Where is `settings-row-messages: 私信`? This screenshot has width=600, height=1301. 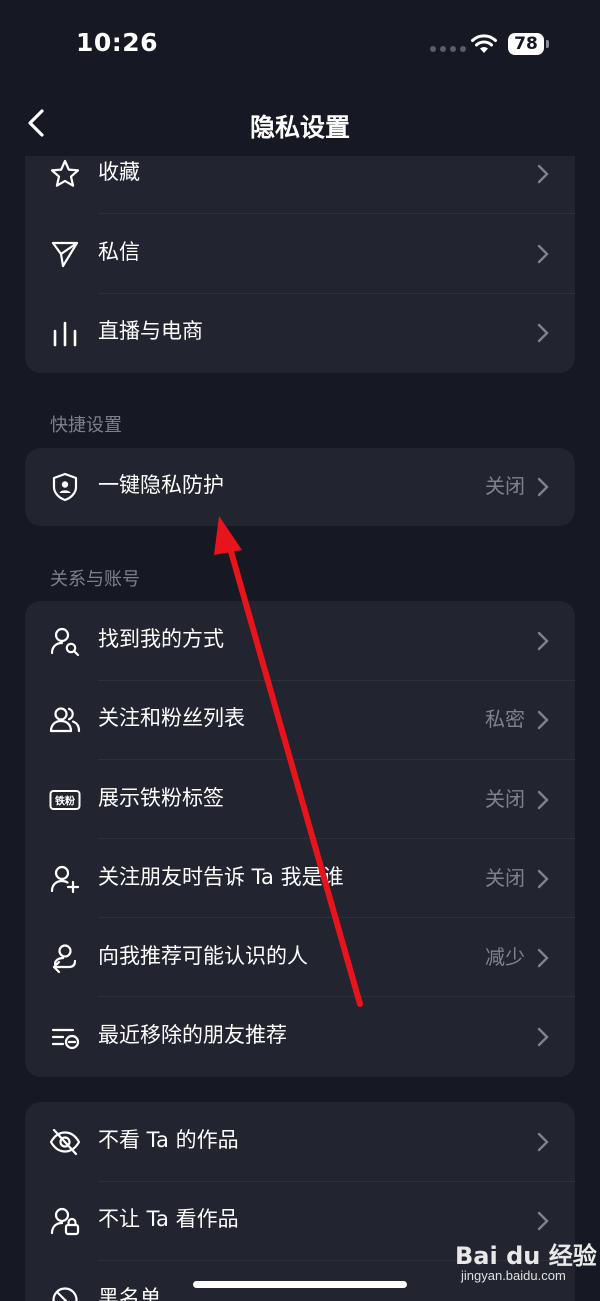
settings-row-messages: 私信 is located at coordinates (300, 254).